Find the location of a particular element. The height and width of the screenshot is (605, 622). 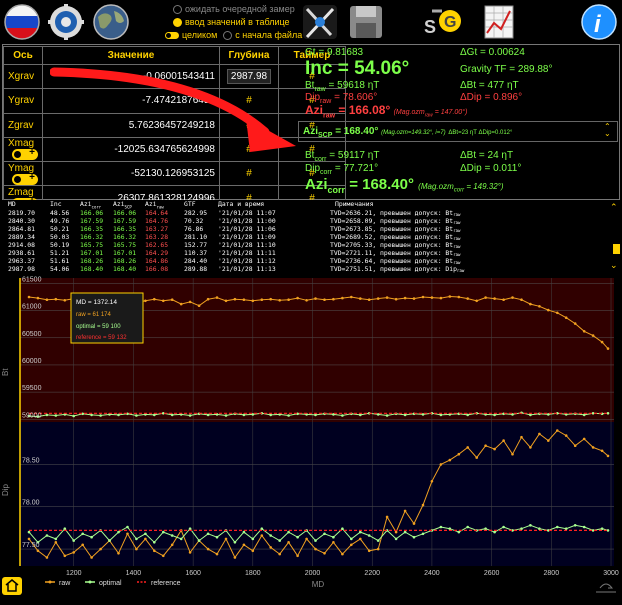

log-scroll-down-icon: ⌄ is located at coordinates (614, 265).